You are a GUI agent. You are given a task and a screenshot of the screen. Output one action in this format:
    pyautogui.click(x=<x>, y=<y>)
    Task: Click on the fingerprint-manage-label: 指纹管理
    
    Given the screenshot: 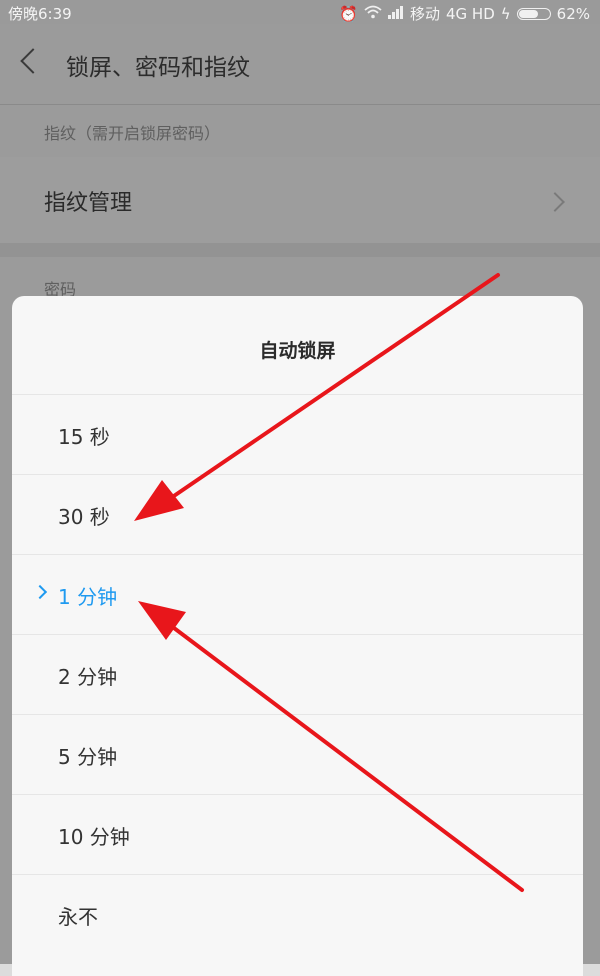 What is the action you would take?
    pyautogui.click(x=88, y=203)
    